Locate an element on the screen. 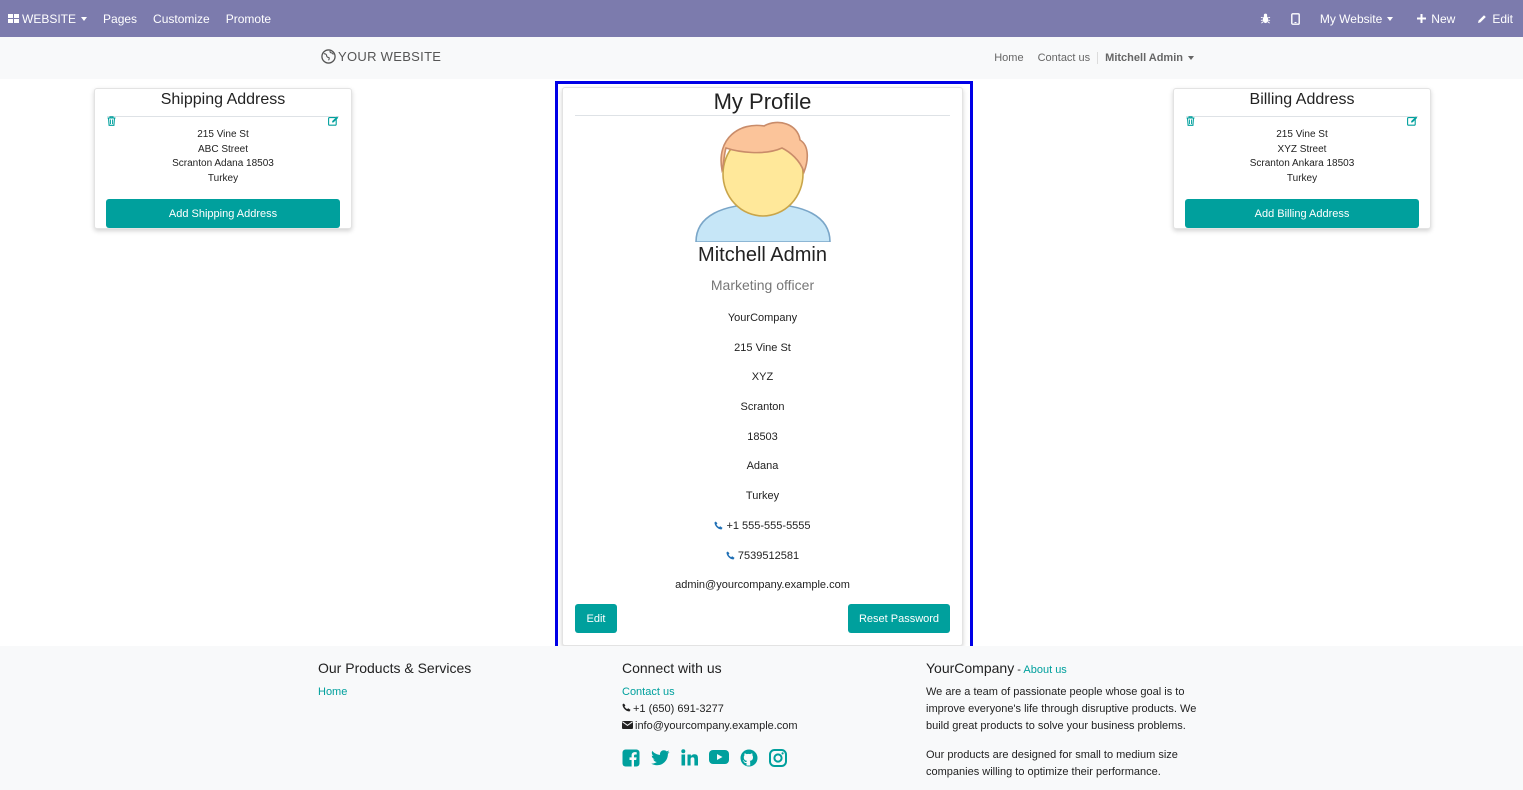 The image size is (1523, 790). linkedin-icon is located at coordinates (689, 758).